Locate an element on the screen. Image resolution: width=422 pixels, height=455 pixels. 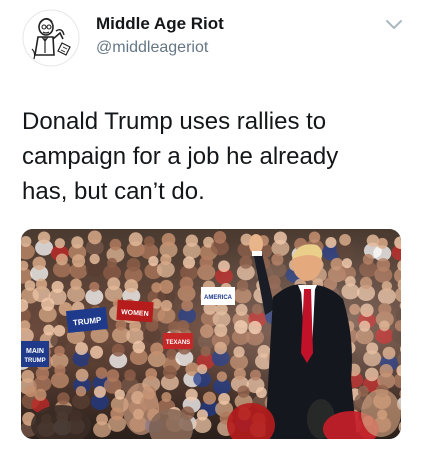
display-name: Middle Age Riot is located at coordinates (160, 24).